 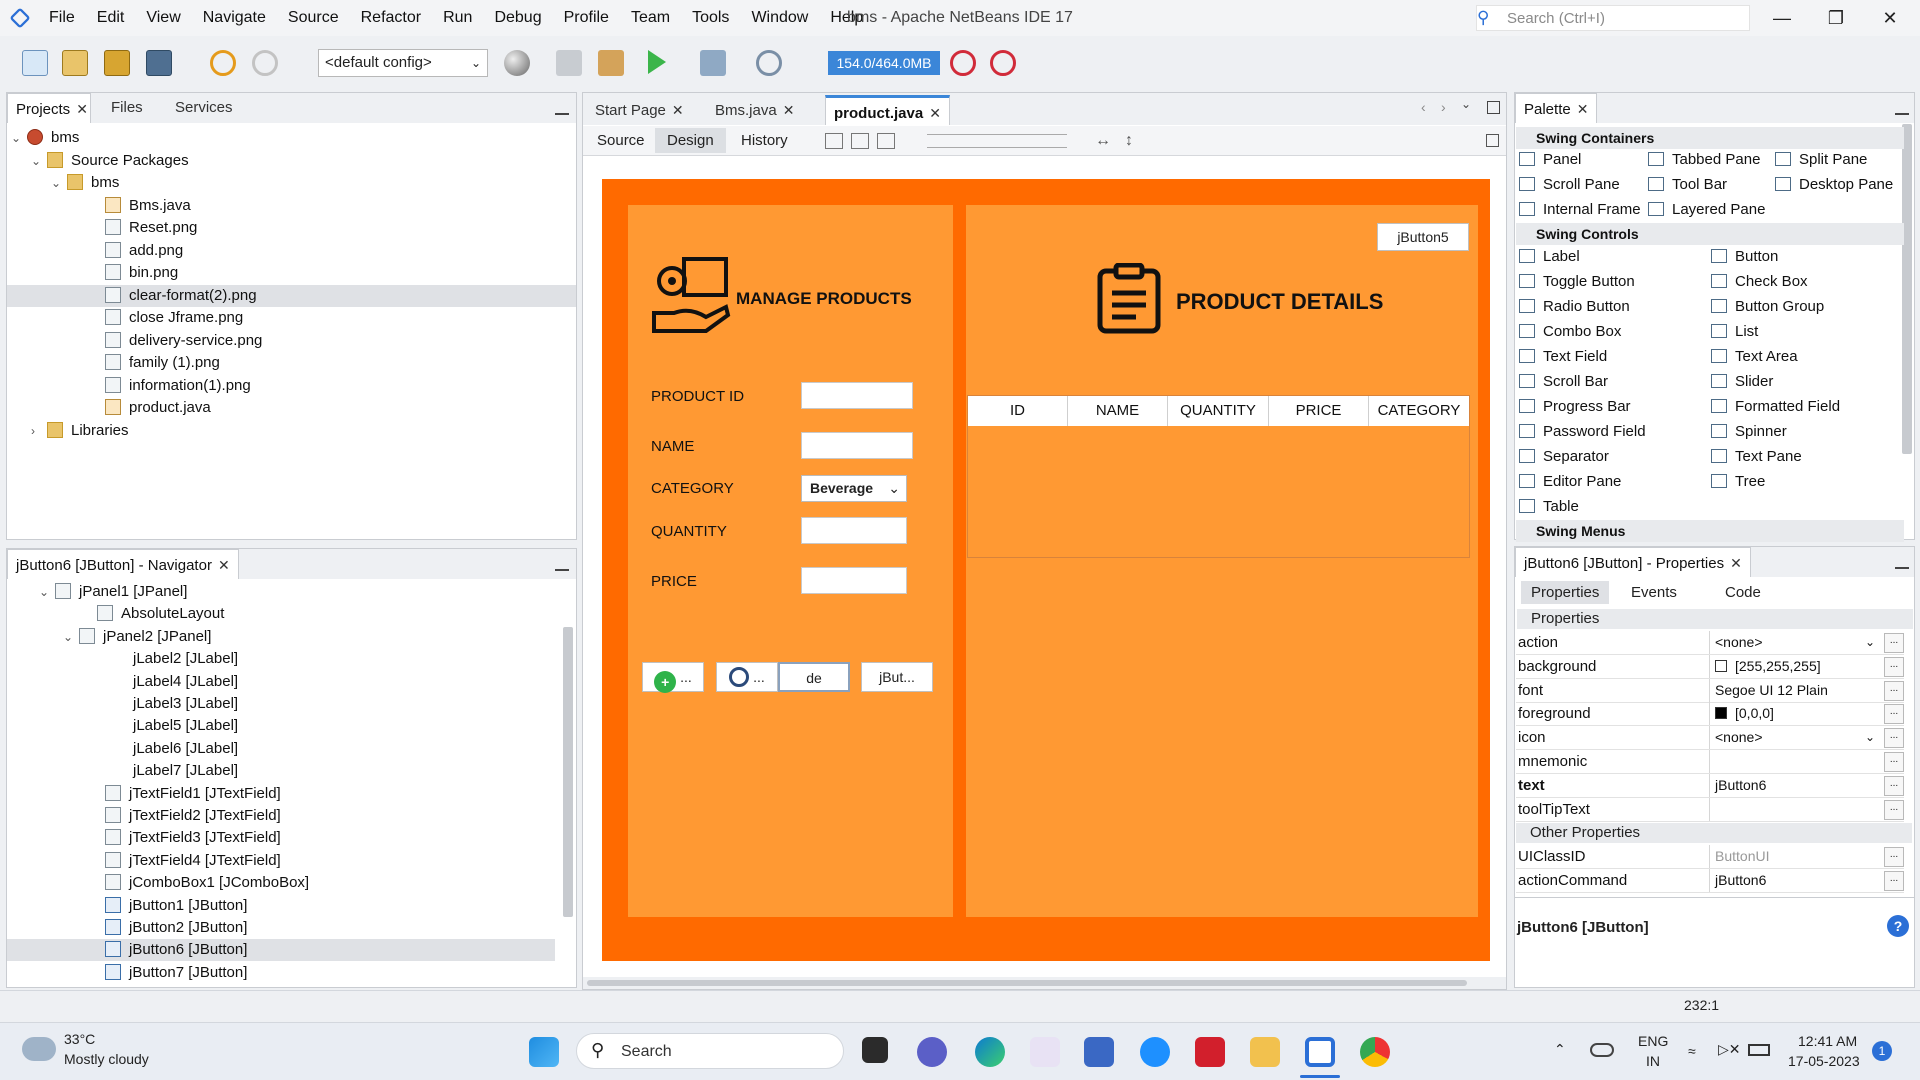 I want to click on menu-view: View, so click(x=163, y=18).